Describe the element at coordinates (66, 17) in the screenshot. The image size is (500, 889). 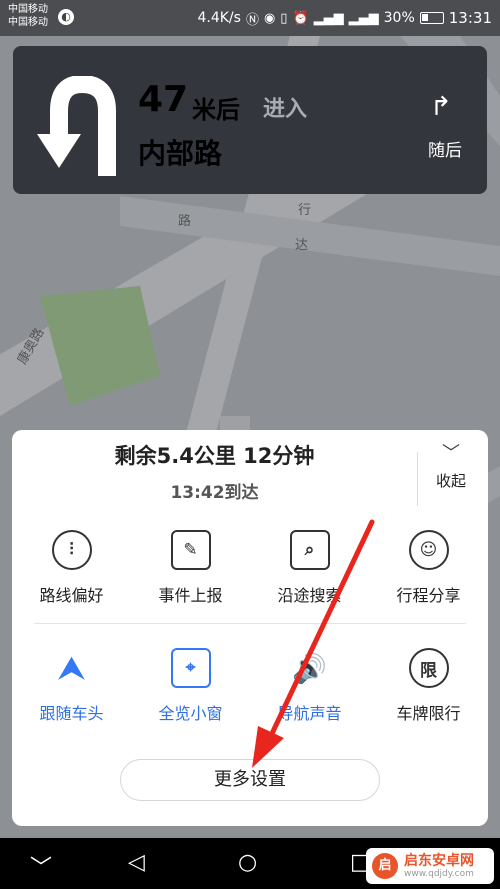
I see `globe-icon: ◐` at that location.